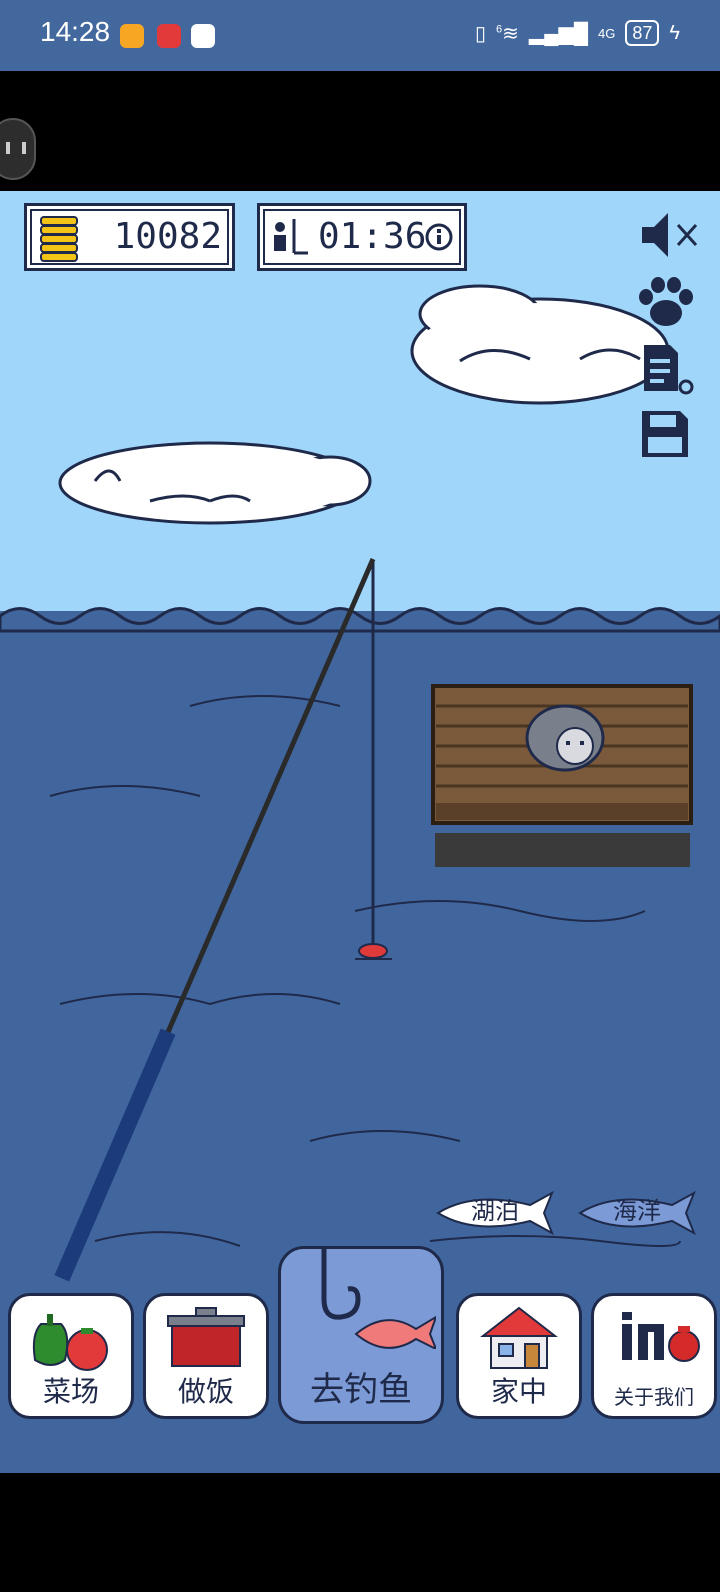 This screenshot has height=1592, width=720. What do you see at coordinates (507, 33) in the screenshot?
I see `wifi-icon: 6≋` at bounding box center [507, 33].